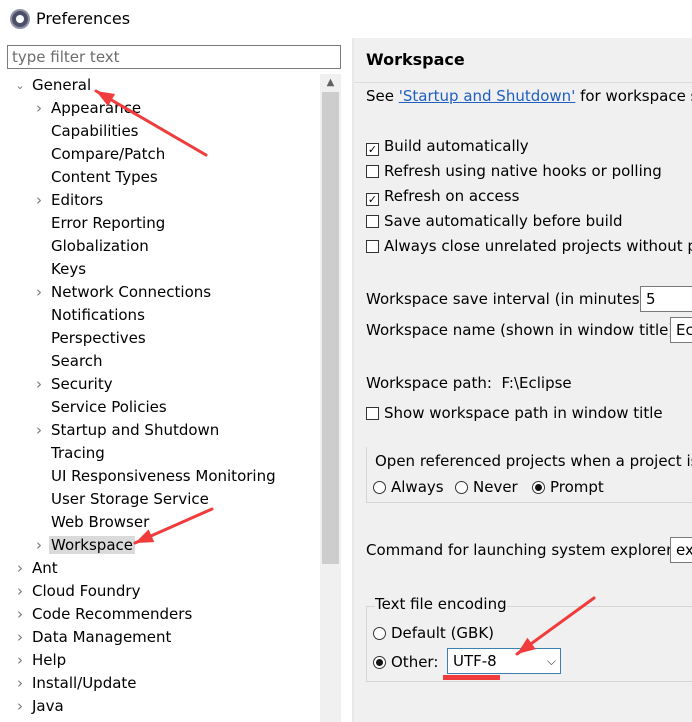 The image size is (692, 722). I want to click on tree-item: ⌄ General, so click(53, 85).